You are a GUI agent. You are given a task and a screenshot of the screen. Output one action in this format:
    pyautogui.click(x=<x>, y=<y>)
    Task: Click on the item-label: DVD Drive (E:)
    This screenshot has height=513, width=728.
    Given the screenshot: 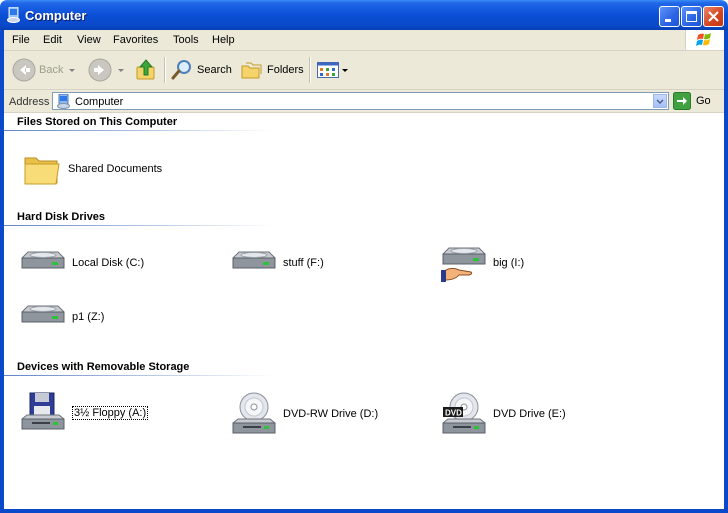 What is the action you would take?
    pyautogui.click(x=529, y=414)
    